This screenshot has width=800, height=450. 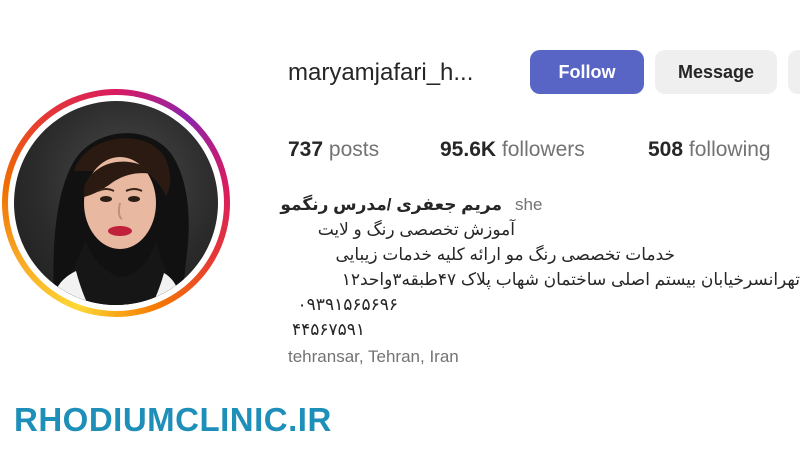 What do you see at coordinates (306, 149) in the screenshot?
I see `posts-count: 737` at bounding box center [306, 149].